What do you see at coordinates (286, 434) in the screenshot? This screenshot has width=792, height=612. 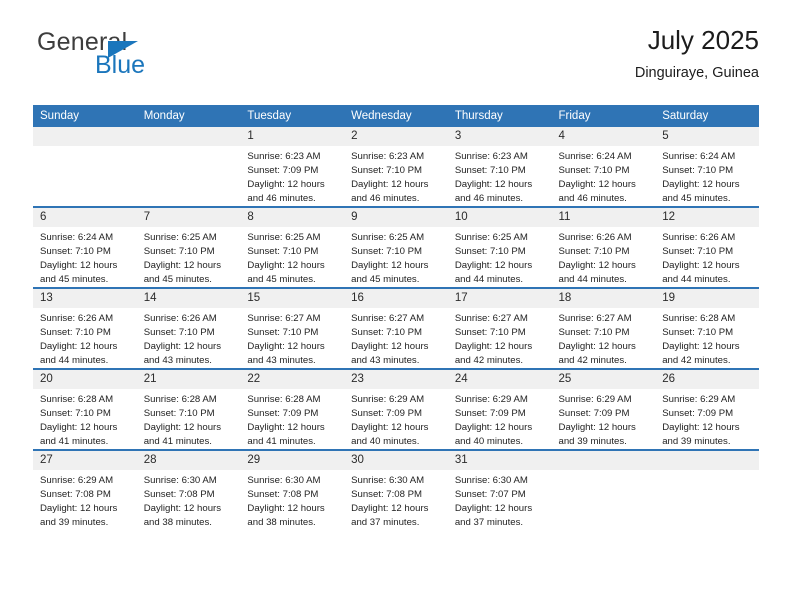 I see `daylight-text: Daylight: 12 hours and 41 minutes.` at bounding box center [286, 434].